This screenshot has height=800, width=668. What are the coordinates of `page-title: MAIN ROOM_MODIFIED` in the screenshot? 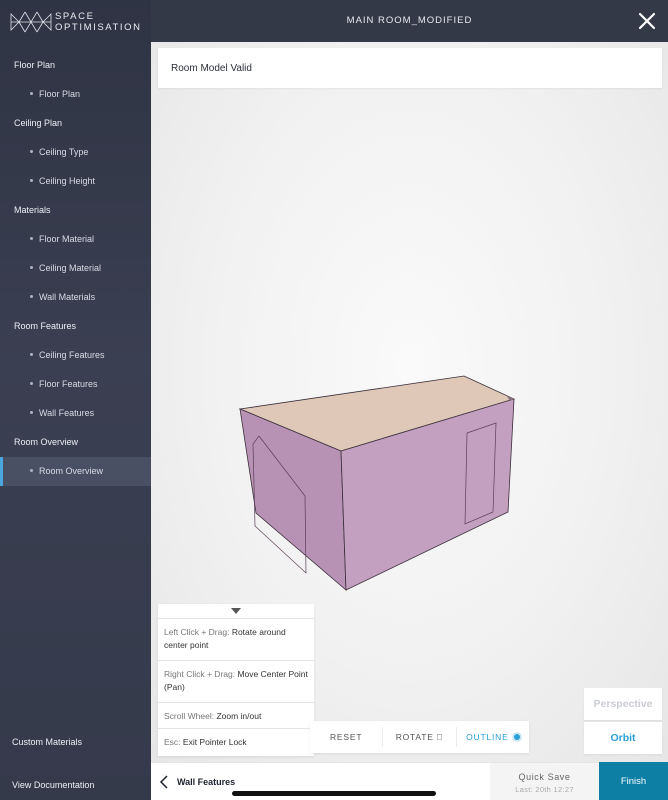 It's located at (409, 20).